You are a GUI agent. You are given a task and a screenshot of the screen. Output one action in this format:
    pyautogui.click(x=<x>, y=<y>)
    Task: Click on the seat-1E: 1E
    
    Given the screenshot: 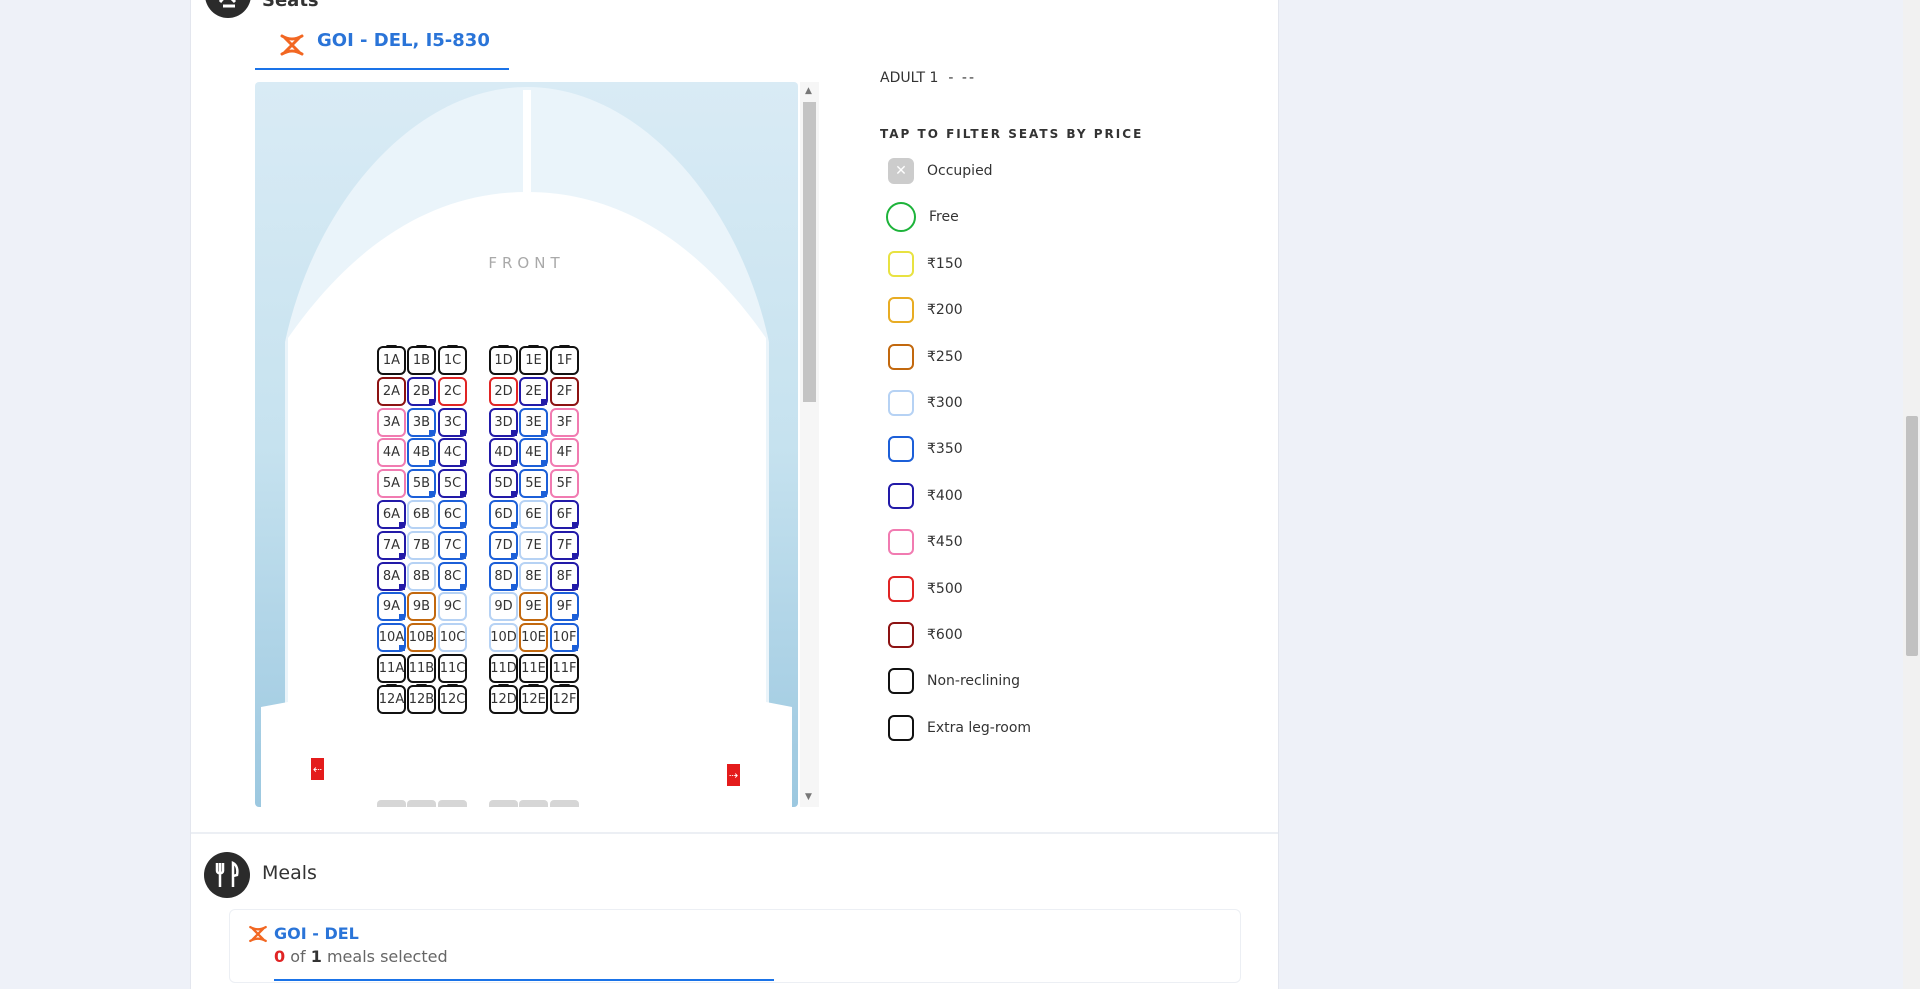 What is the action you would take?
    pyautogui.click(x=533, y=360)
    